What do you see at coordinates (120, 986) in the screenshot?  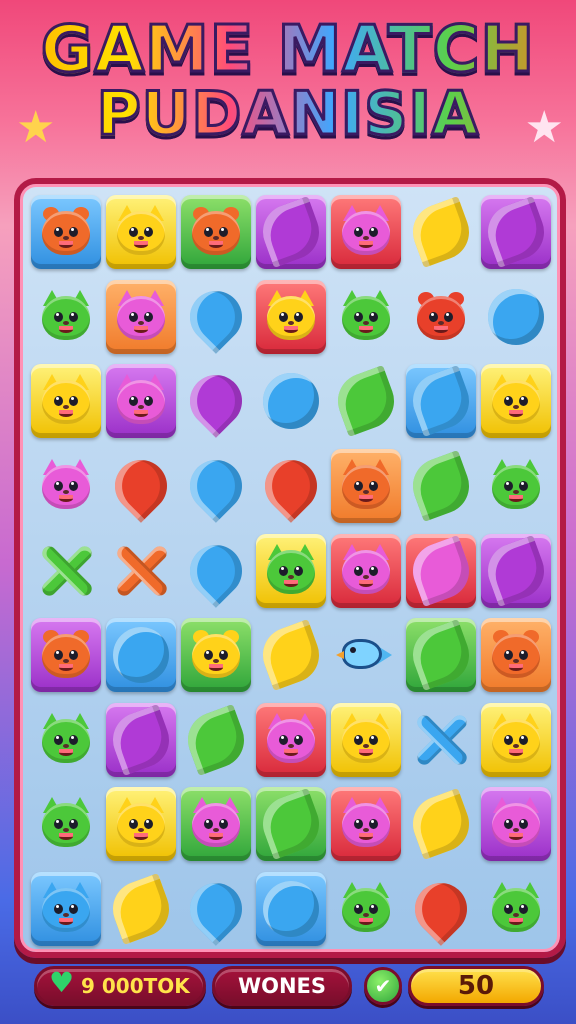 I see `coins-counter: 9 000TOK` at bounding box center [120, 986].